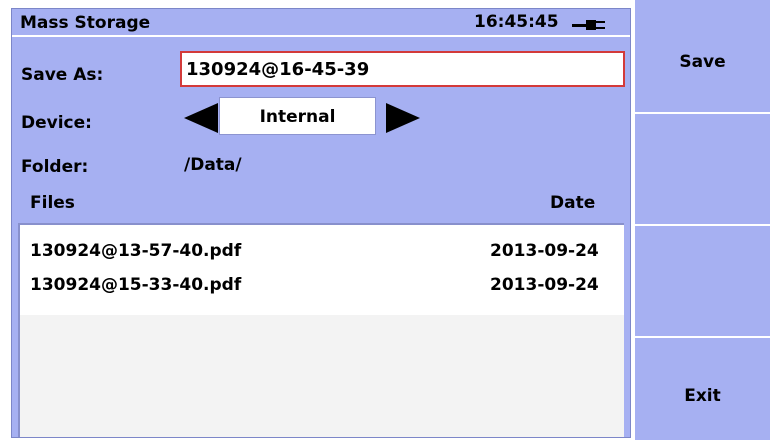 The width and height of the screenshot is (770, 440). I want to click on device-next-arrow-icon, so click(403, 118).